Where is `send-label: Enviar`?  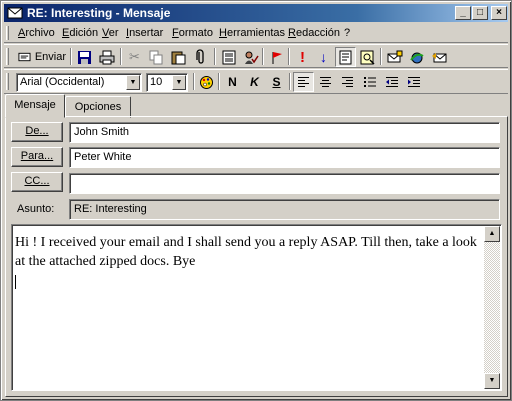
send-label: Enviar is located at coordinates (50, 57).